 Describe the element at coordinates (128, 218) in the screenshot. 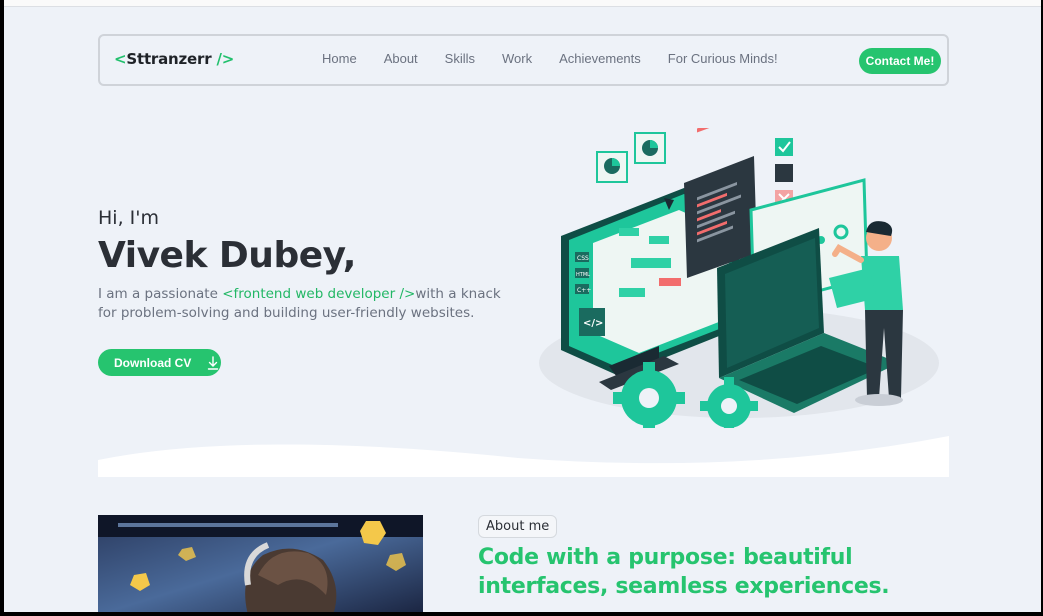

I see `hero-greeting: Hi, I'm` at that location.